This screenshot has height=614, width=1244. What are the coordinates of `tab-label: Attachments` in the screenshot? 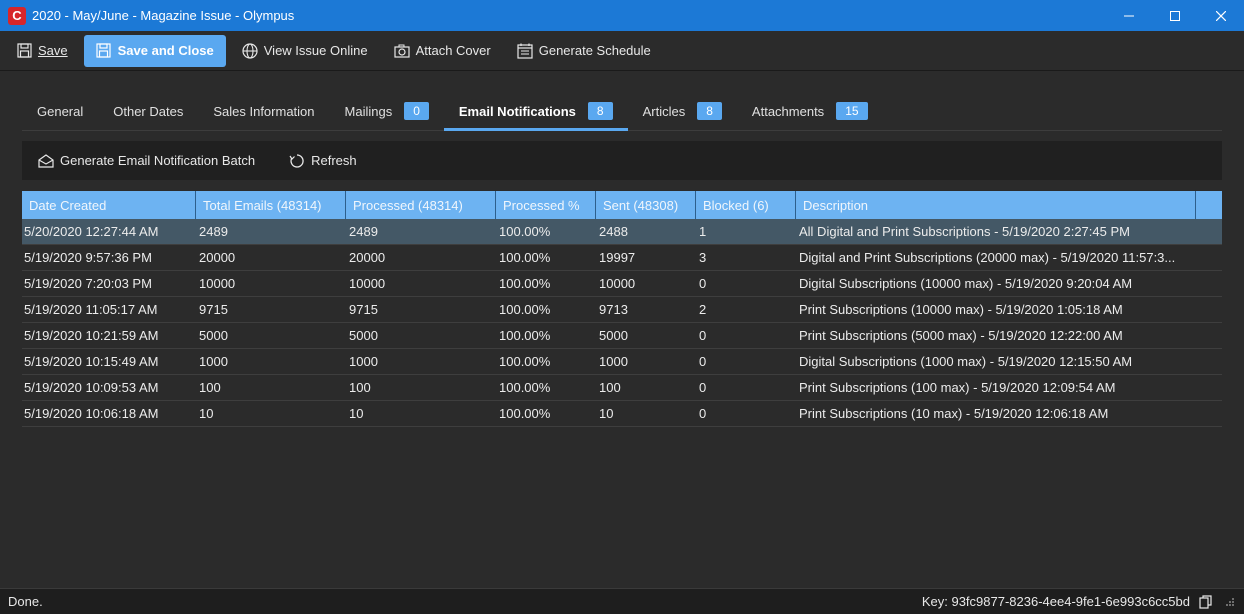 It's located at (788, 111).